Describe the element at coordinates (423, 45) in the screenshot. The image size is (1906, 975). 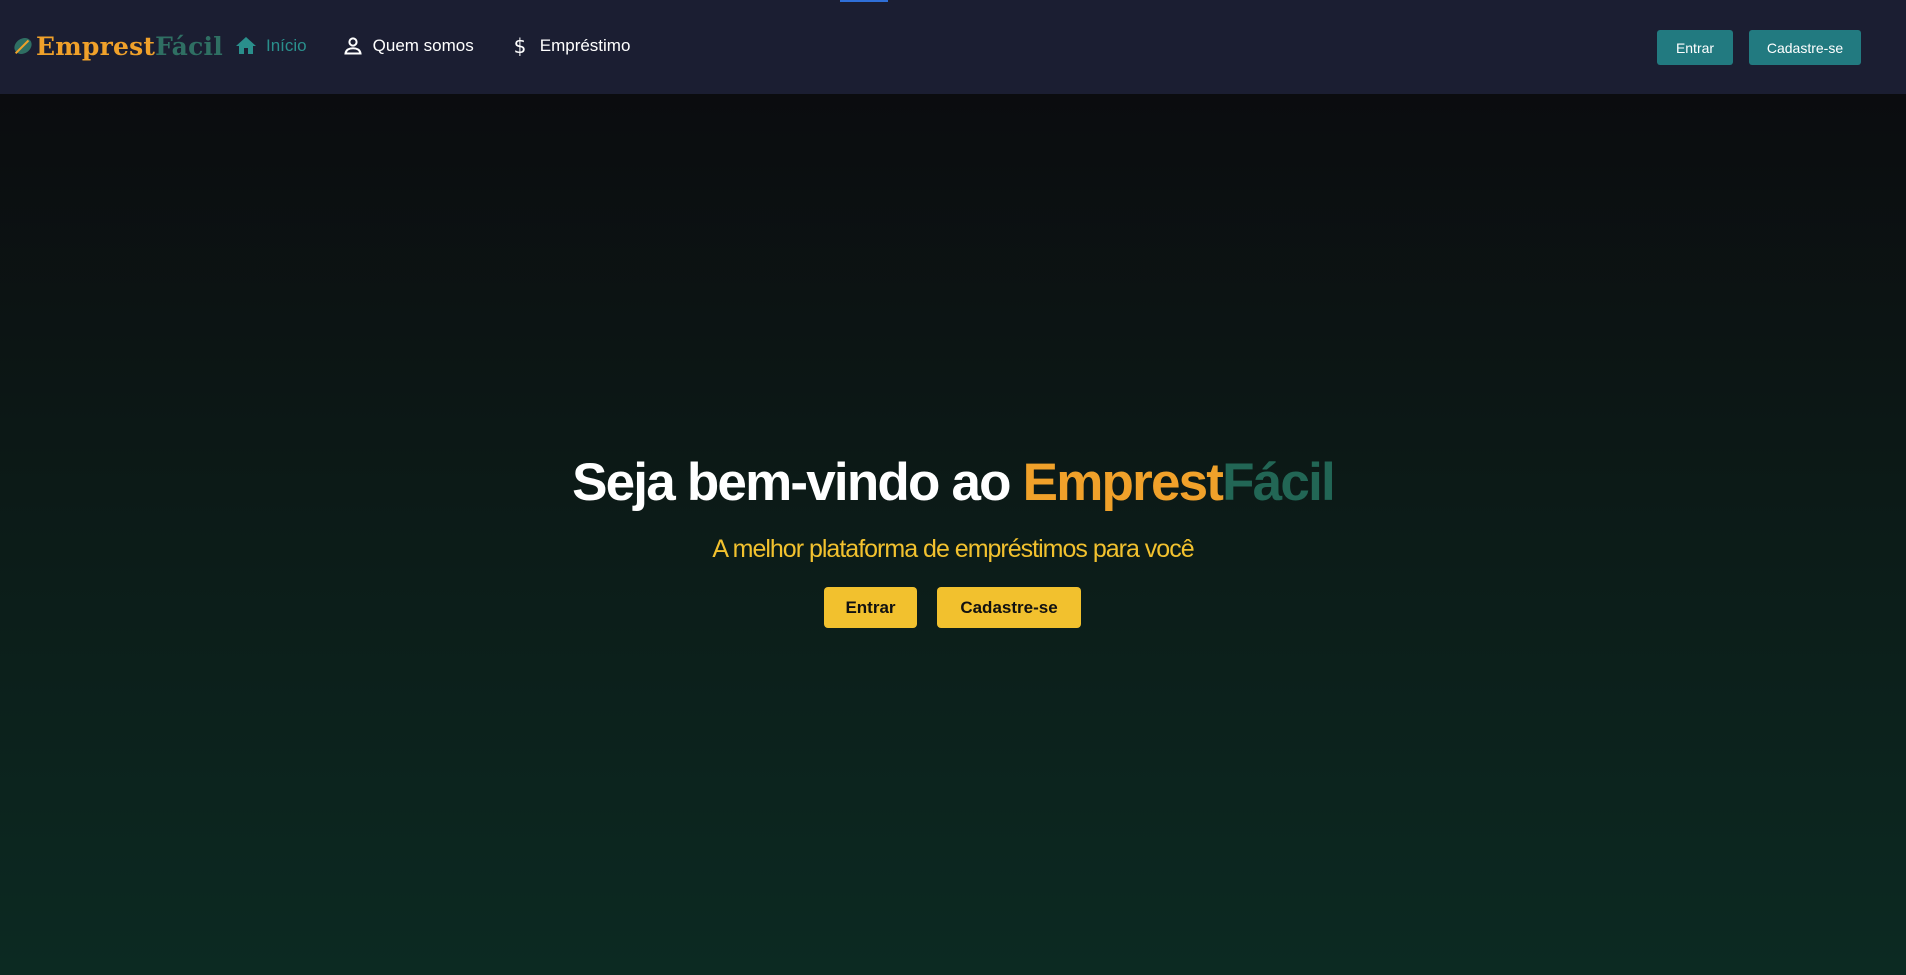
I see `nav-item-label: Quem somos` at that location.